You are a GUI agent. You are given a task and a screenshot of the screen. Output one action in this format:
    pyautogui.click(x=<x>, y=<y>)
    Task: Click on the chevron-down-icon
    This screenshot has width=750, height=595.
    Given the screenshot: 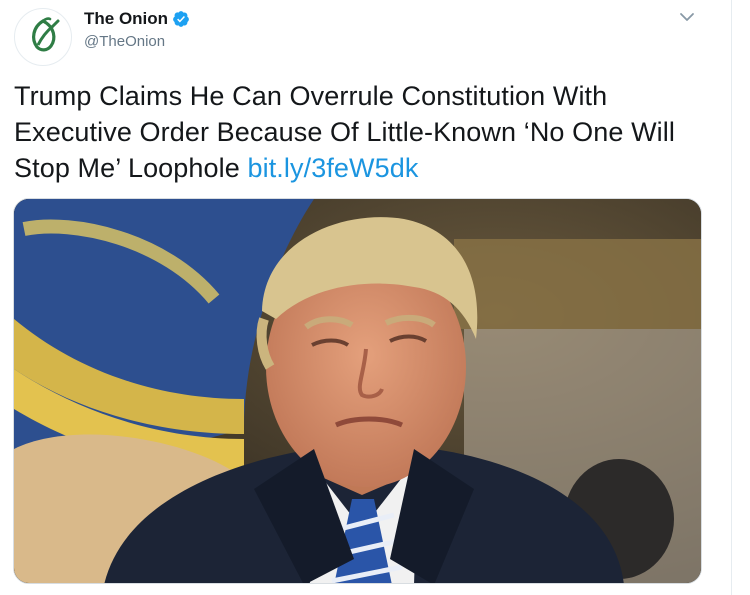 What is the action you would take?
    pyautogui.click(x=687, y=19)
    